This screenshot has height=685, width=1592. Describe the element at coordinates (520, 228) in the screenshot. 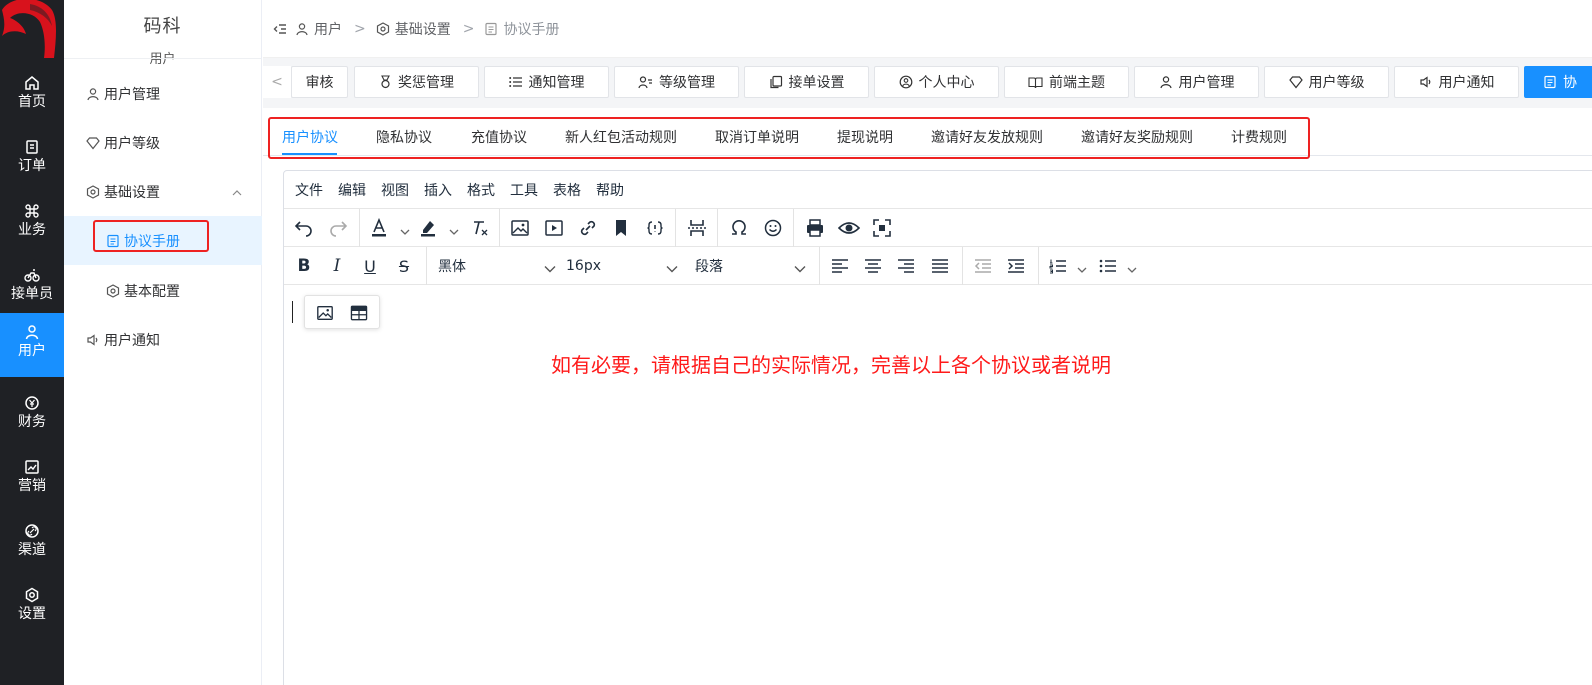

I see `insert-image-icon` at that location.